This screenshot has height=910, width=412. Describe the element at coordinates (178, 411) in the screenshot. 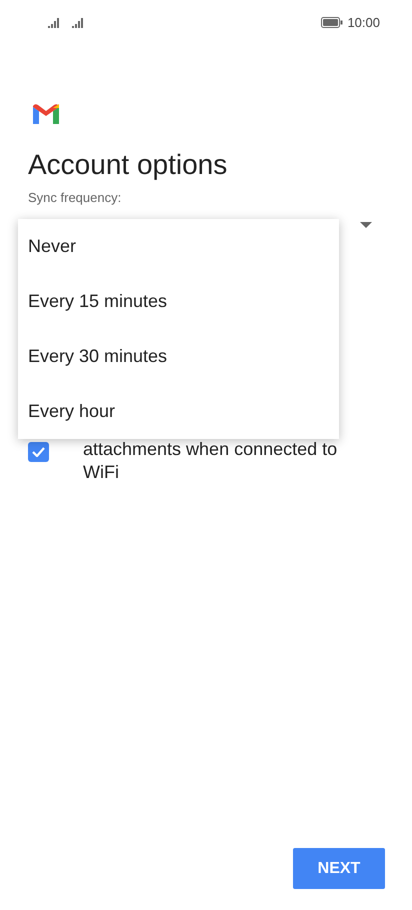

I see `menu-option: Every hour` at that location.